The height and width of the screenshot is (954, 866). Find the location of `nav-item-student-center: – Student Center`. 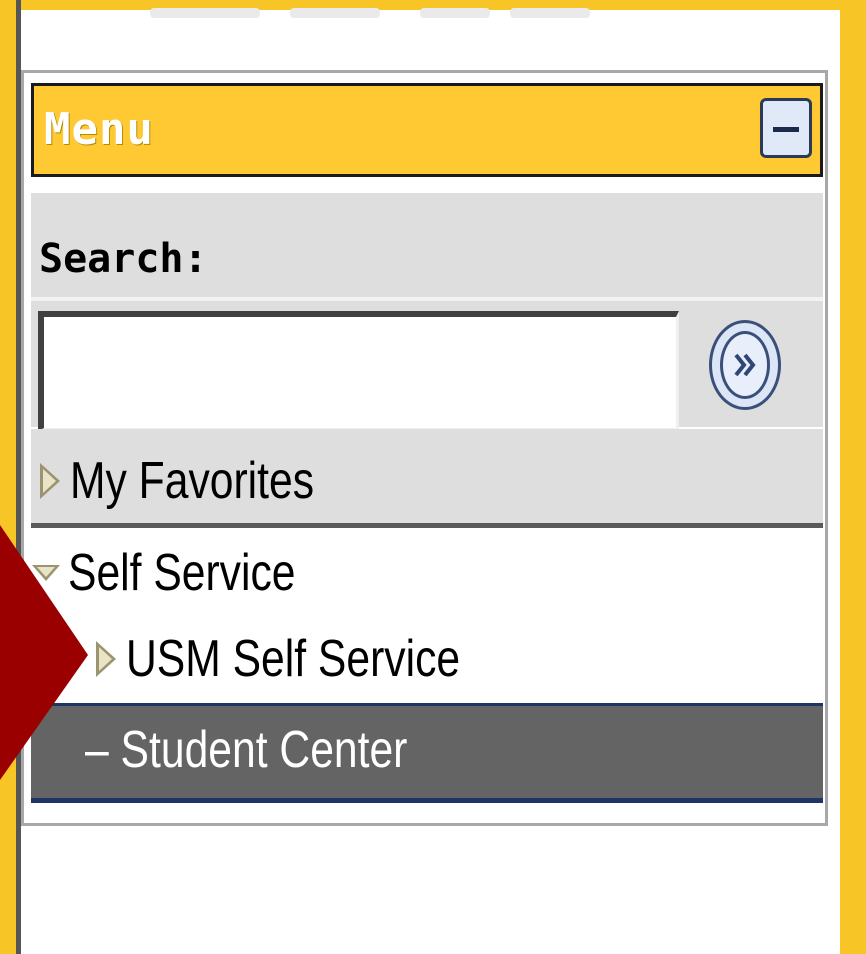

nav-item-student-center: – Student Center is located at coordinates (427, 753).